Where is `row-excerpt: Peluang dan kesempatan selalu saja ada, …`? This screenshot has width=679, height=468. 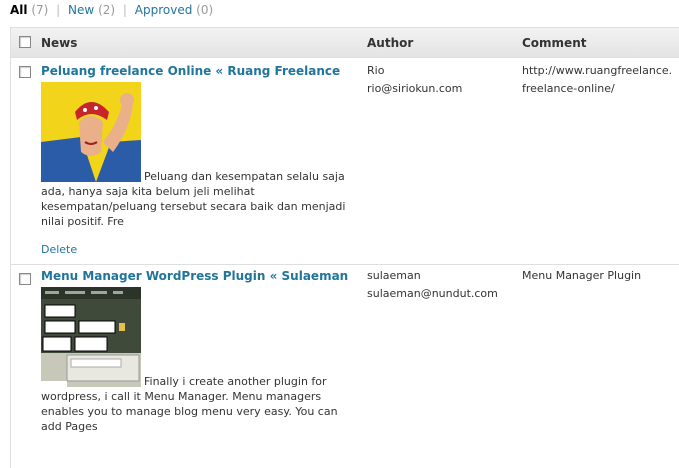 row-excerpt: Peluang dan kesempatan selalu saja ada, … is located at coordinates (193, 199).